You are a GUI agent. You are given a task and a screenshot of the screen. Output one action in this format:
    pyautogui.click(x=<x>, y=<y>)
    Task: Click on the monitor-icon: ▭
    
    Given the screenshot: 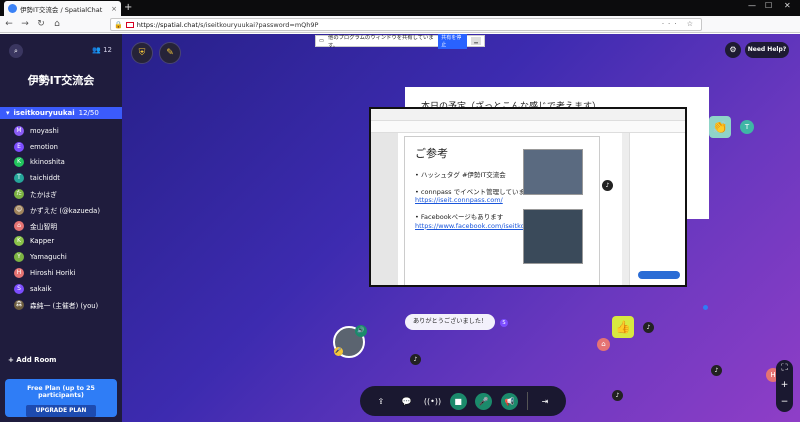 What is the action you would take?
    pyautogui.click(x=322, y=41)
    